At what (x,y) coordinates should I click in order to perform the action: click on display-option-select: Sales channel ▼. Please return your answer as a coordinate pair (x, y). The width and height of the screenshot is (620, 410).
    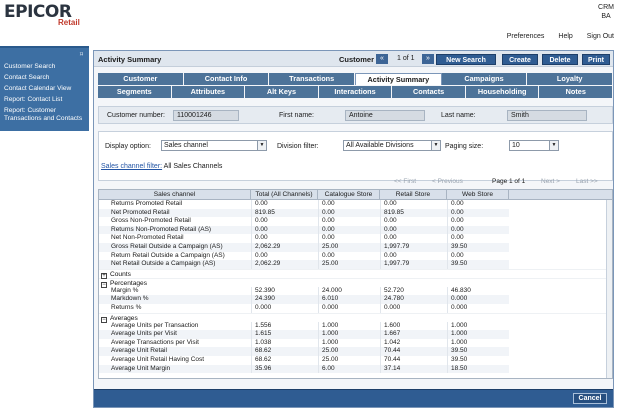
    Looking at the image, I should click on (214, 145).